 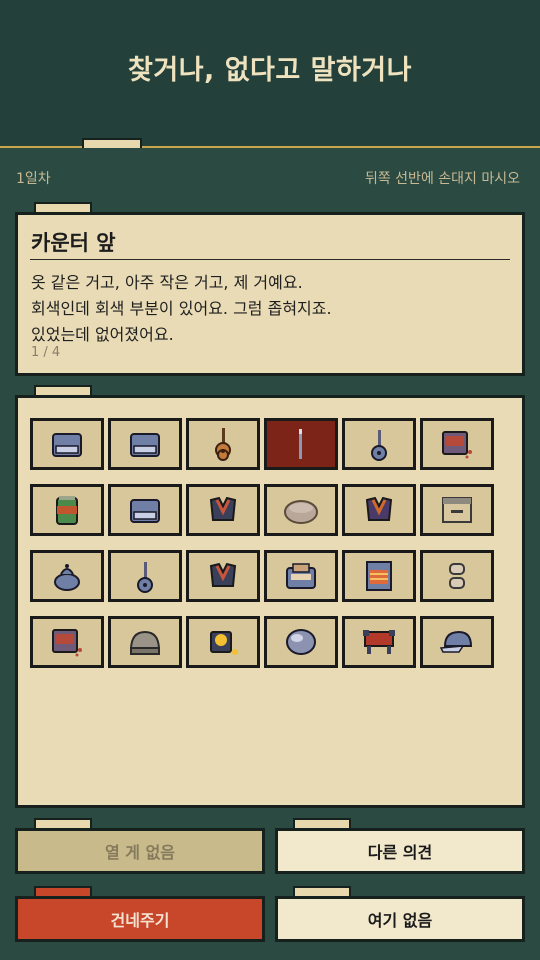 What do you see at coordinates (63, 390) in the screenshot?
I see `shelf-tab` at bounding box center [63, 390].